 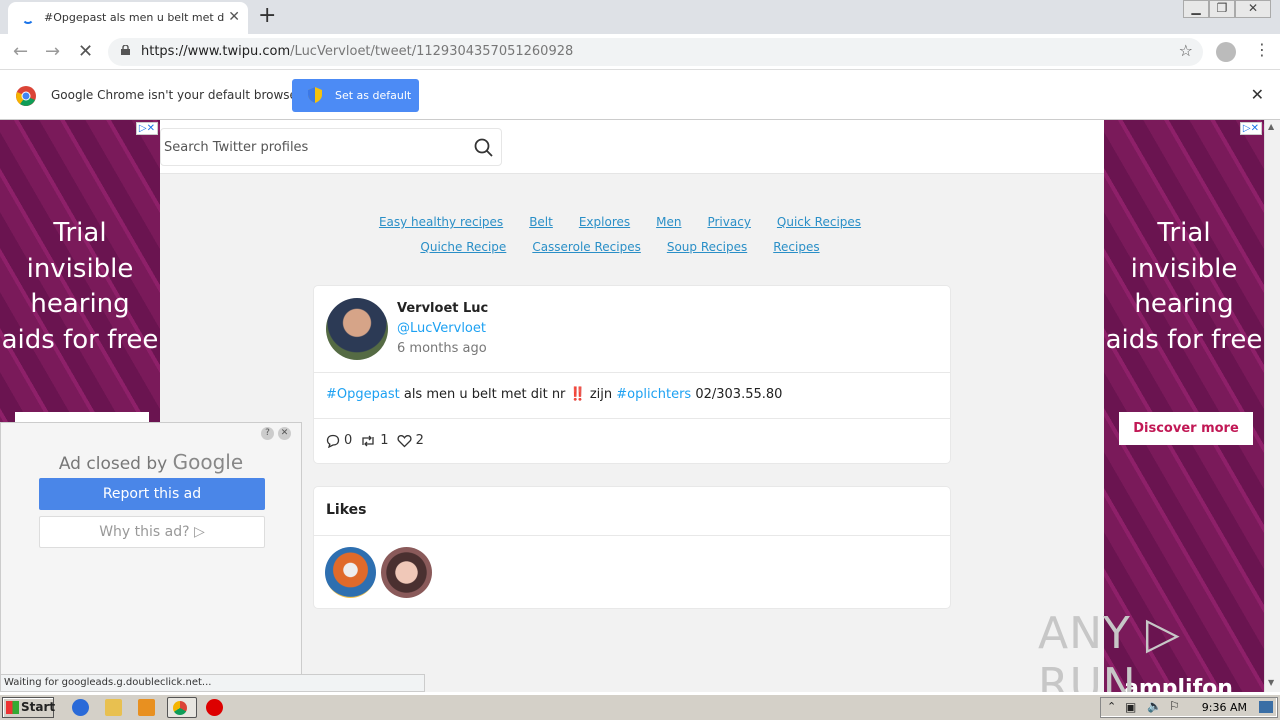 What do you see at coordinates (315, 95) in the screenshot?
I see `shield-icon` at bounding box center [315, 95].